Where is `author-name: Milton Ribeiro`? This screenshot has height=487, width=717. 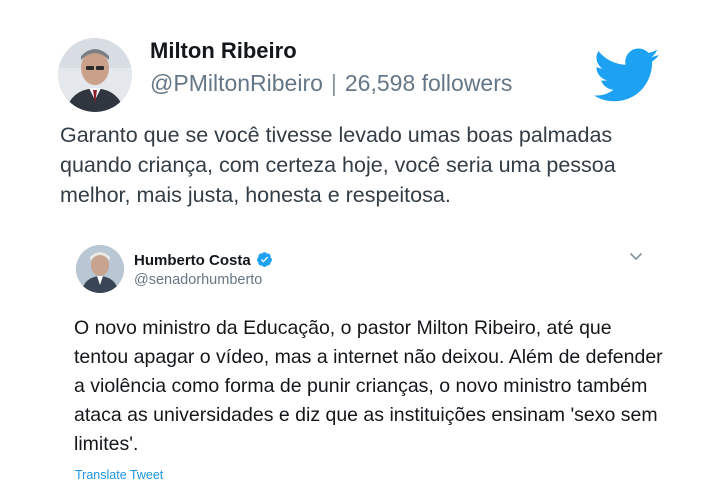
author-name: Milton Ribeiro is located at coordinates (223, 51).